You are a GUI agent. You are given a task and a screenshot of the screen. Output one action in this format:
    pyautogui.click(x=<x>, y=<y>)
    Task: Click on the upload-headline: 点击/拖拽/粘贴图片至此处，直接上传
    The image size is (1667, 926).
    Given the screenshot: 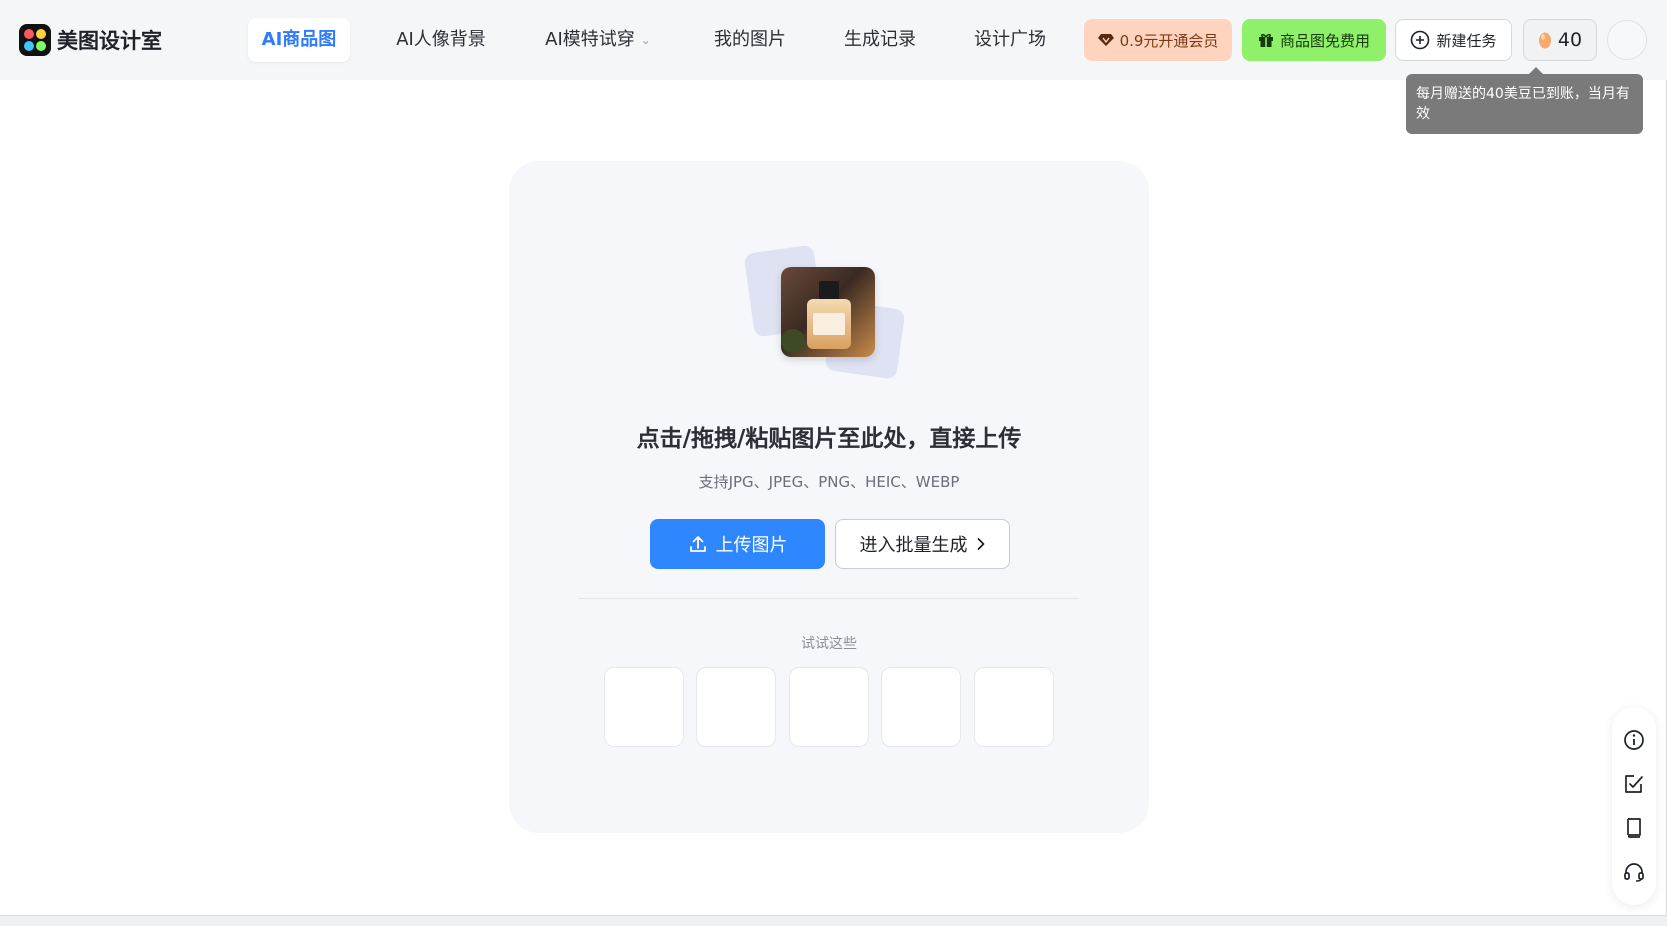 What is the action you would take?
    pyautogui.click(x=829, y=439)
    